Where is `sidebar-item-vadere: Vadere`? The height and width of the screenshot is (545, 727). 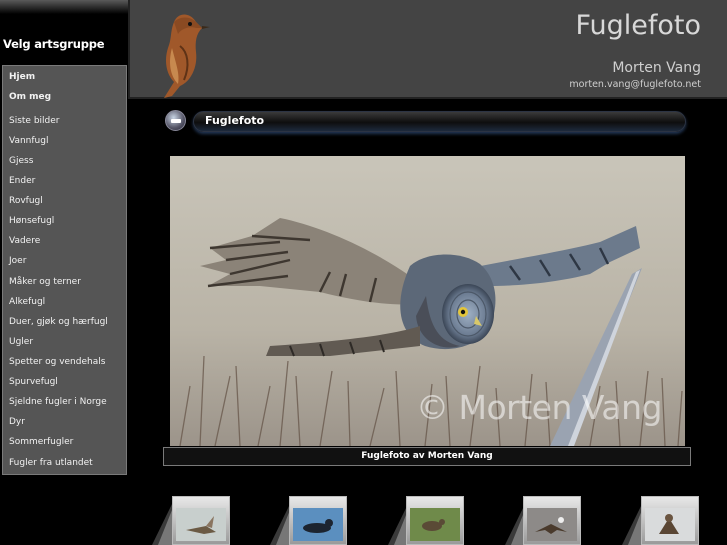 sidebar-item-vadere: Vadere is located at coordinates (24, 241).